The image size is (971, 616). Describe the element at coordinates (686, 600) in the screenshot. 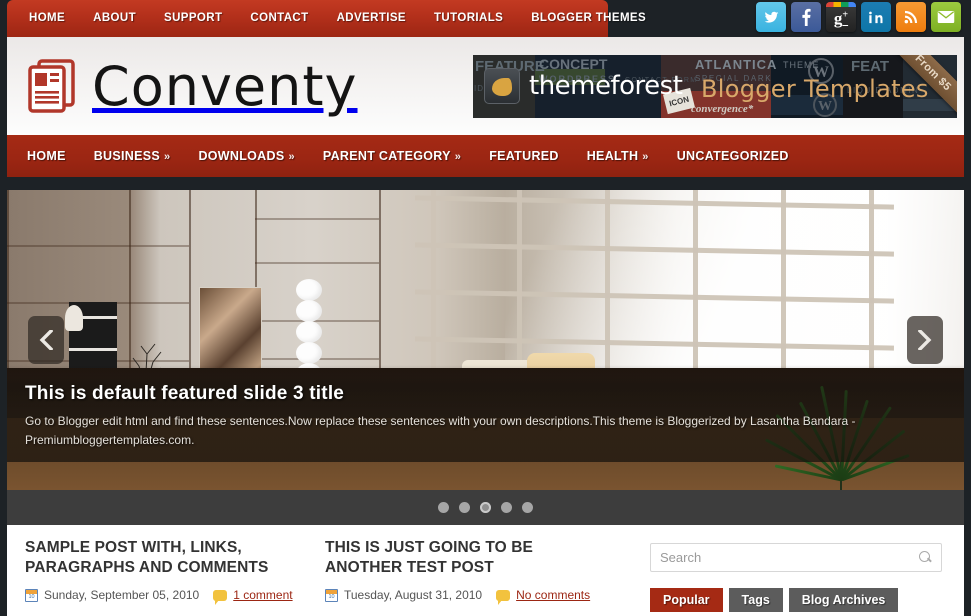

I see `tab-popular: Popular` at that location.